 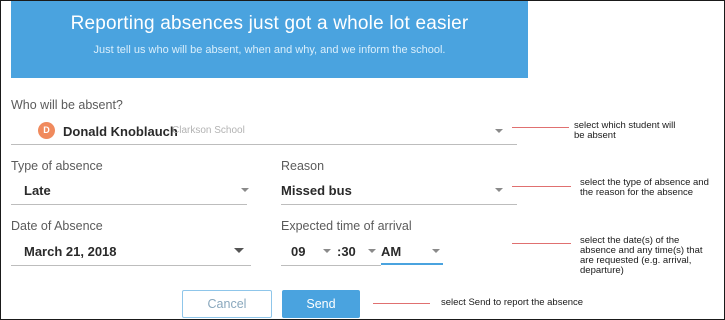 What do you see at coordinates (129, 204) in the screenshot?
I see `type-of-absence-underline` at bounding box center [129, 204].